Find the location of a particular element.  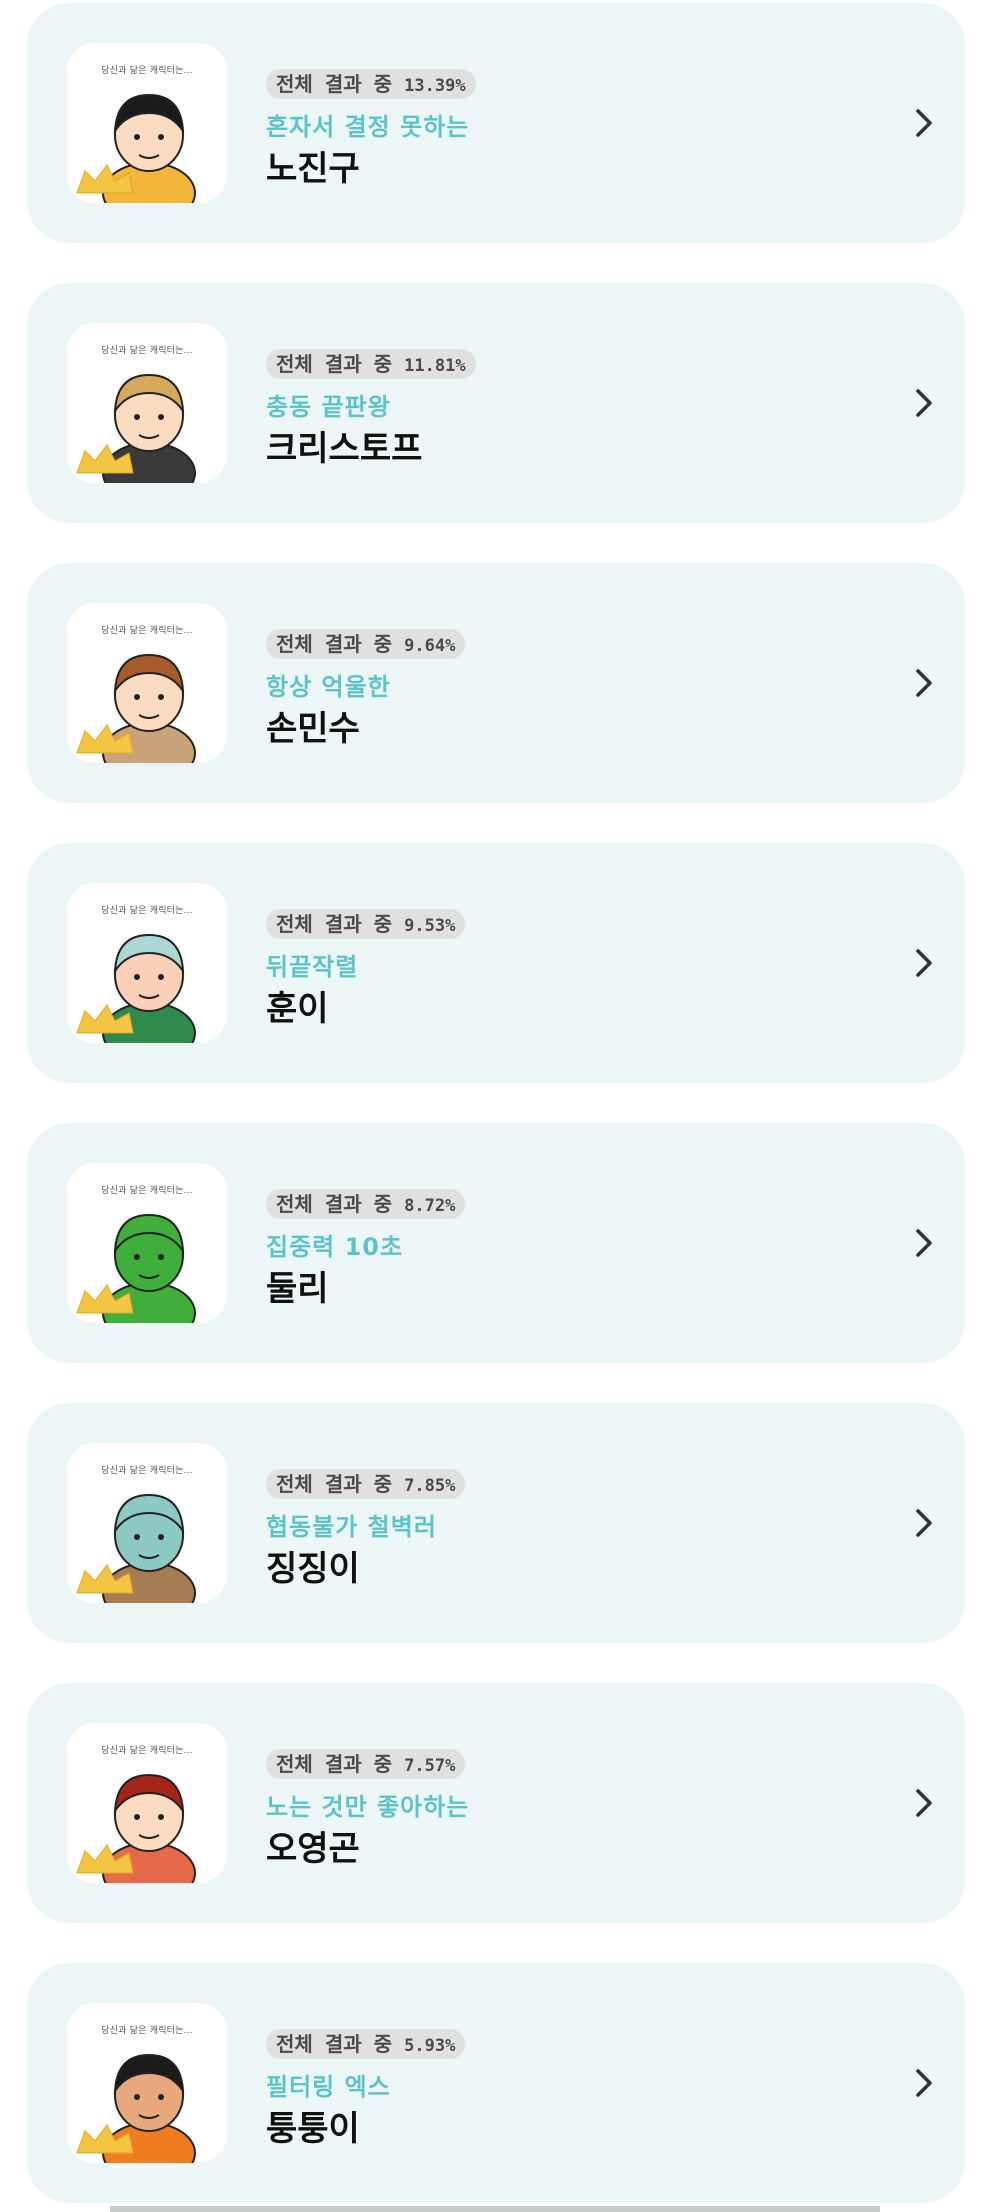

result-share-badge: 전체 결과 중 9.64% is located at coordinates (366, 644).